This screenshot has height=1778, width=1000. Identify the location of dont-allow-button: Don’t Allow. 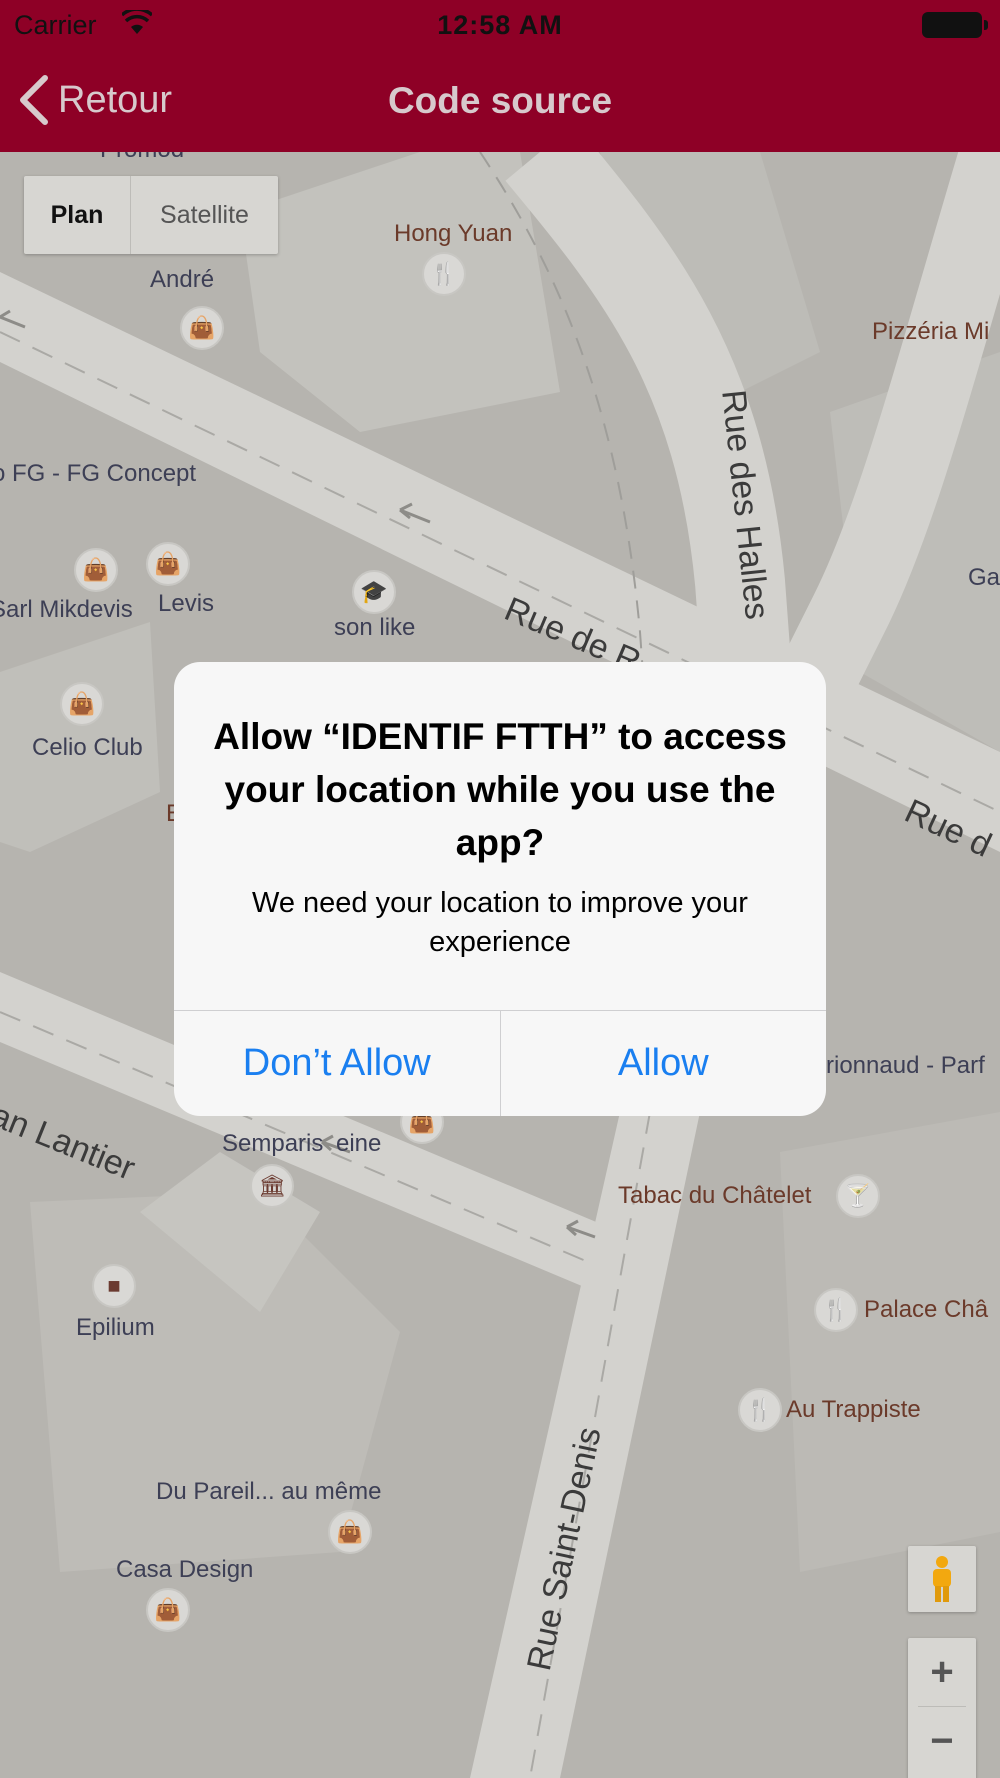
(337, 1063).